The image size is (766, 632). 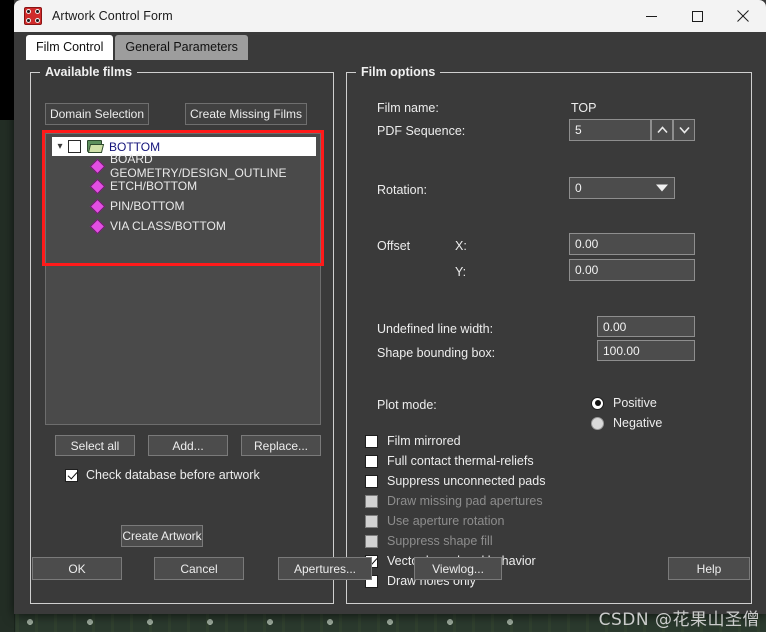 What do you see at coordinates (181, 47) in the screenshot?
I see `tab-general-parameters: General Parameters` at bounding box center [181, 47].